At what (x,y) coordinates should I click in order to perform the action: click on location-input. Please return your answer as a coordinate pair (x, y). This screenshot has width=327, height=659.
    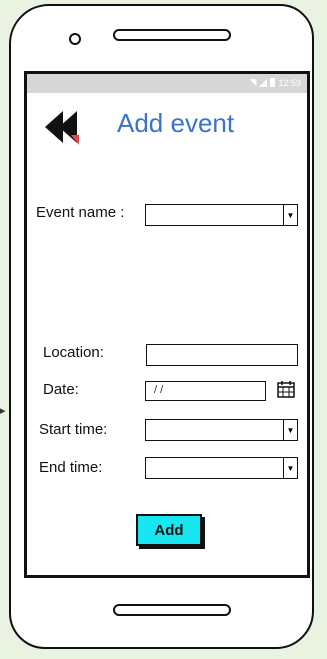
    Looking at the image, I should click on (222, 355).